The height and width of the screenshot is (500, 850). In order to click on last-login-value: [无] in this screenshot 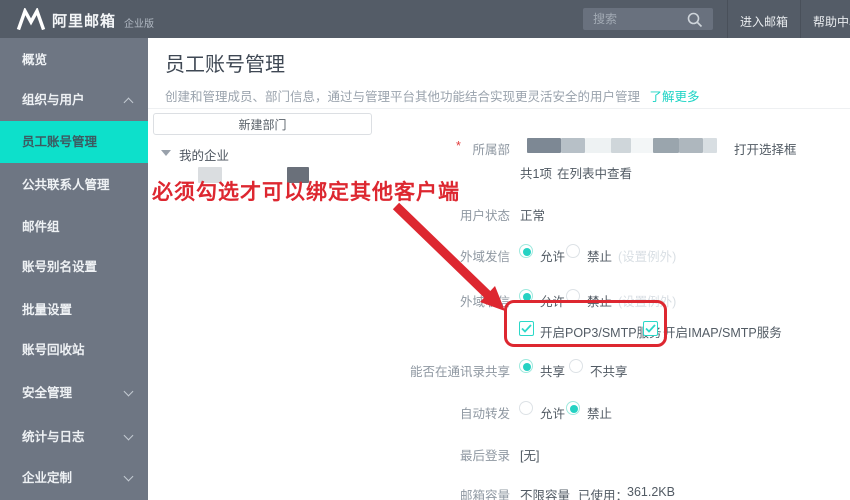, I will do `click(530, 456)`.